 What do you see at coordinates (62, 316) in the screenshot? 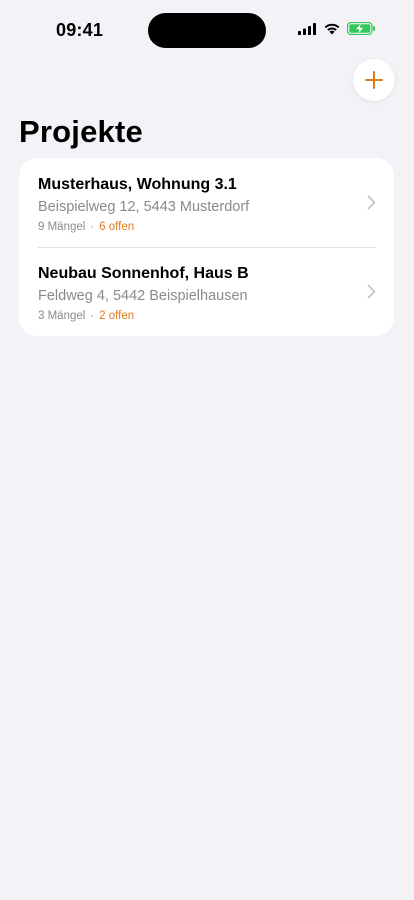
I see `defect-count: 3 Mängel` at bounding box center [62, 316].